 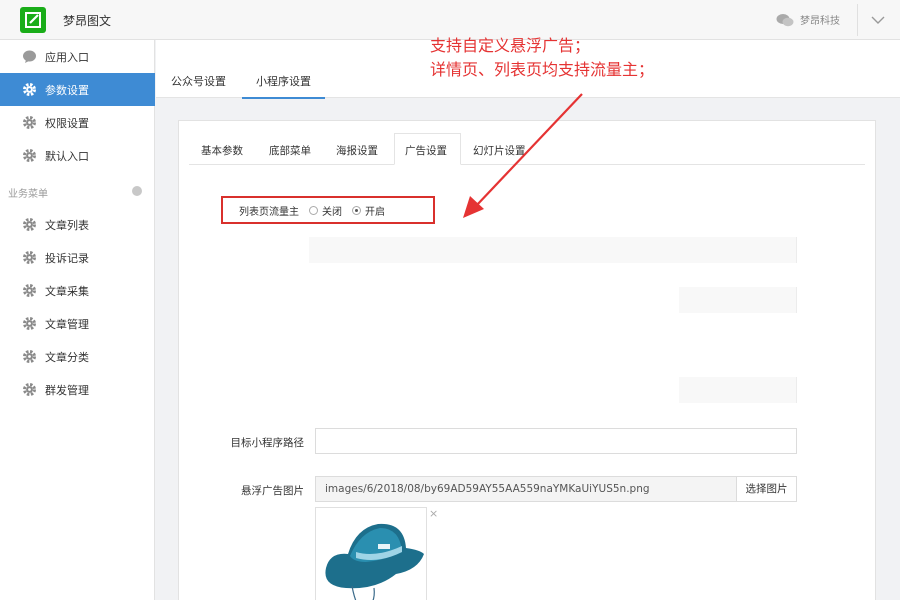 I want to click on tab-bottom-menu: 底部菜单, so click(x=290, y=150).